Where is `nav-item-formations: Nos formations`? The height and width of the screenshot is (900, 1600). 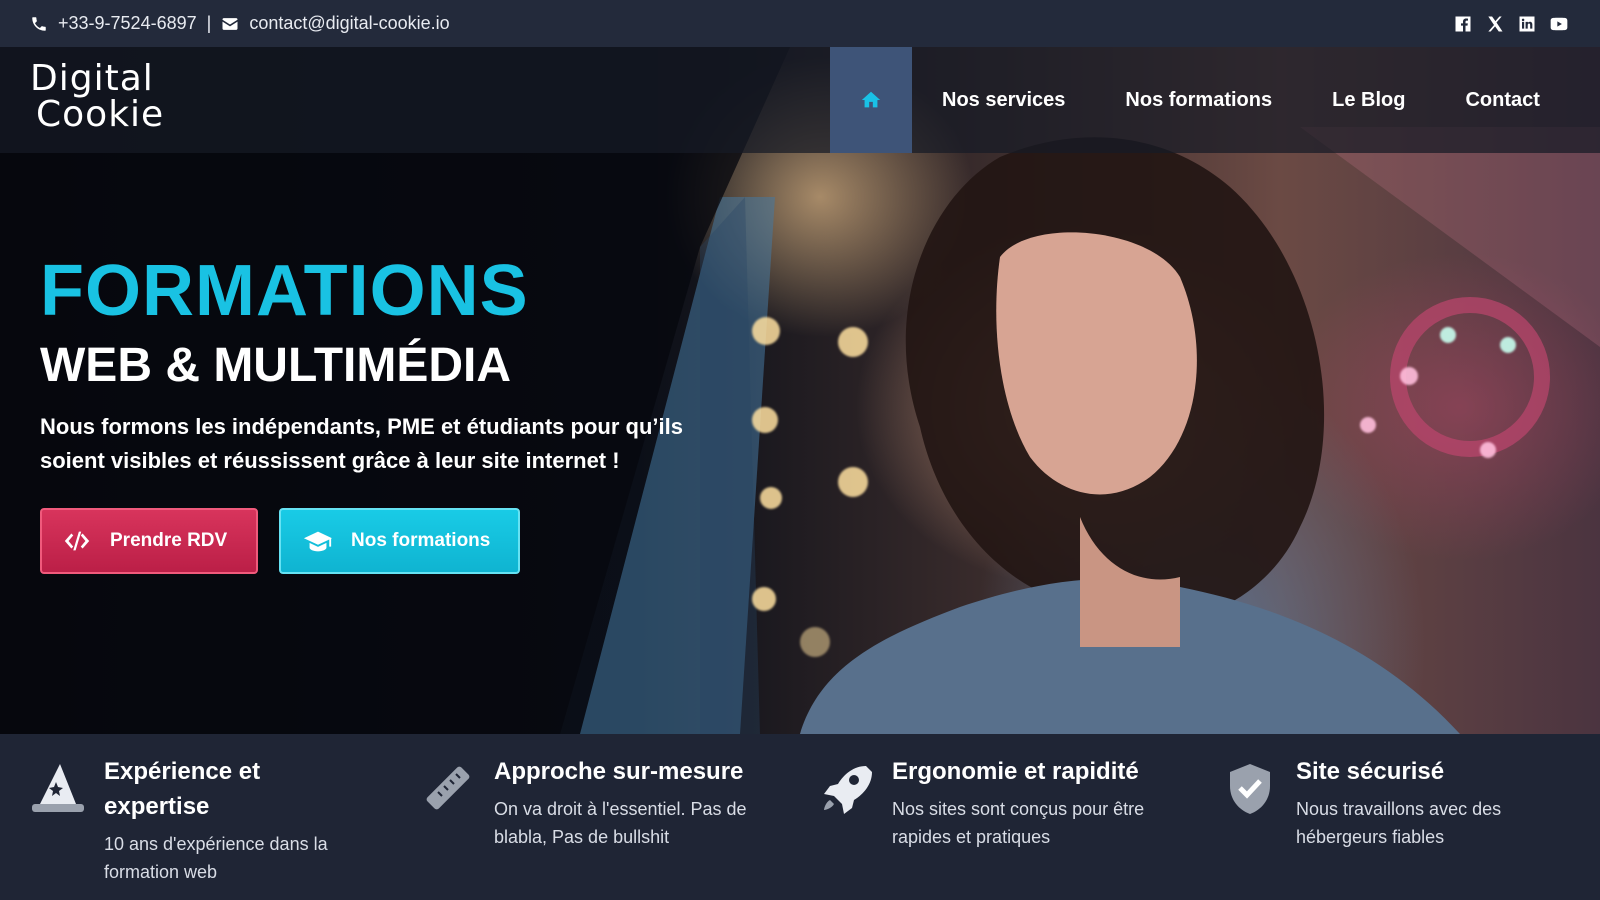 nav-item-formations: Nos formations is located at coordinates (1198, 100).